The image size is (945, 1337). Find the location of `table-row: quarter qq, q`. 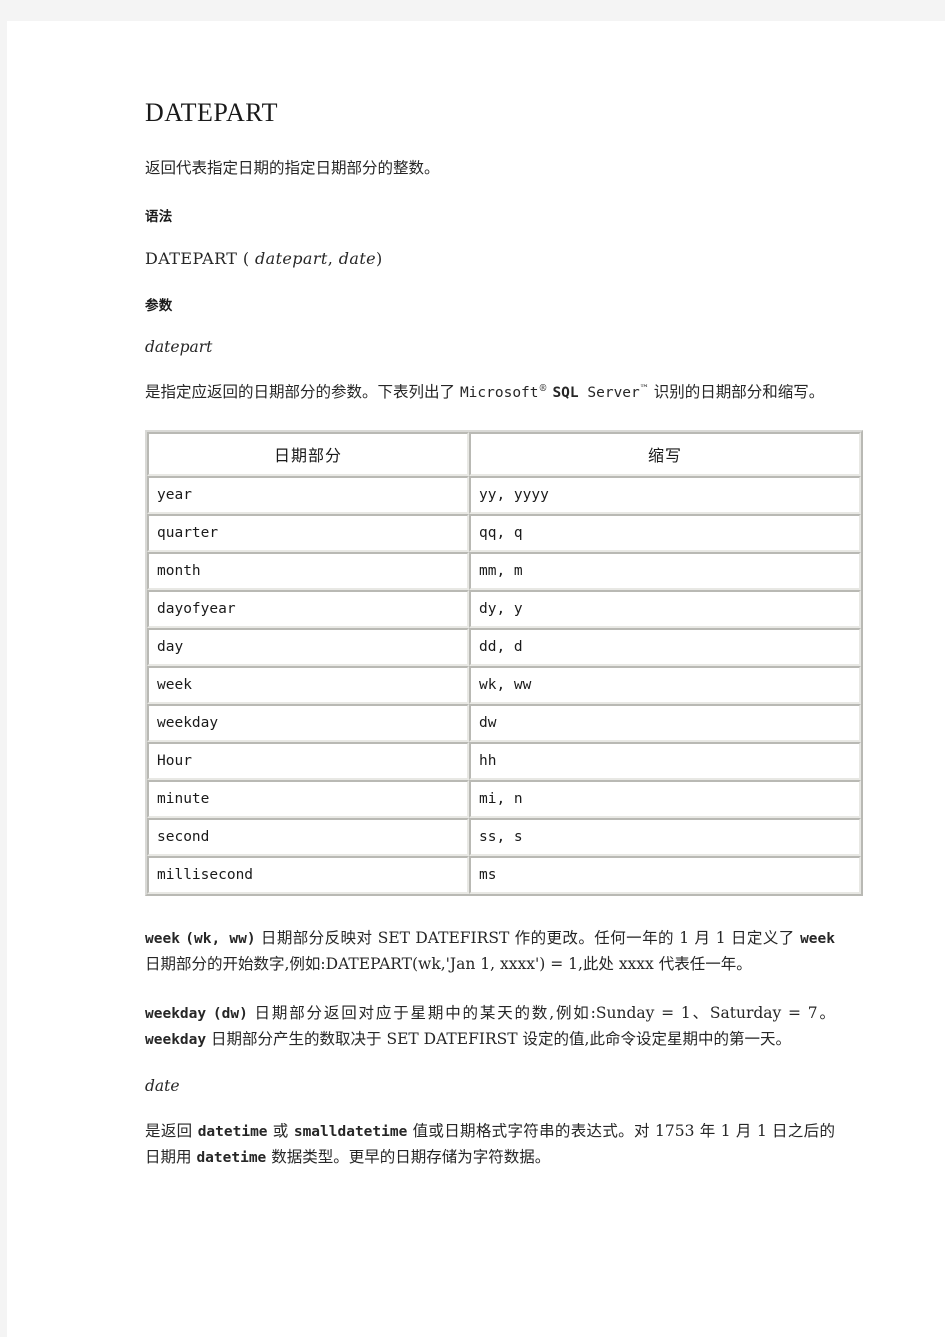

table-row: quarter qq, q is located at coordinates (504, 532).